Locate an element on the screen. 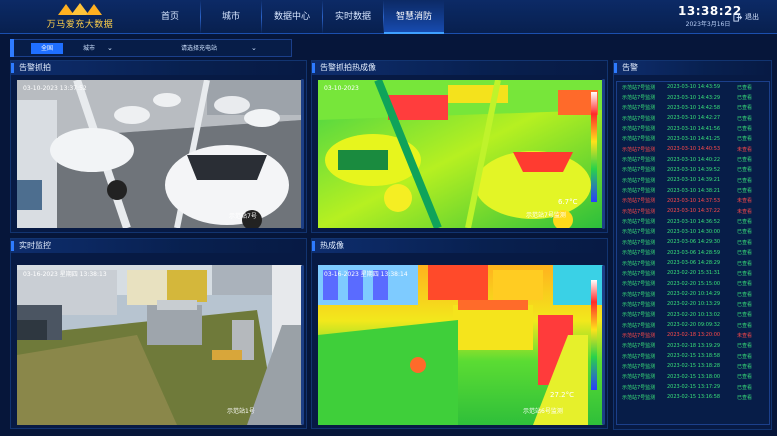 The width and height of the screenshot is (777, 436). nav-smart-fire: 智慧消防 is located at coordinates (414, 17).